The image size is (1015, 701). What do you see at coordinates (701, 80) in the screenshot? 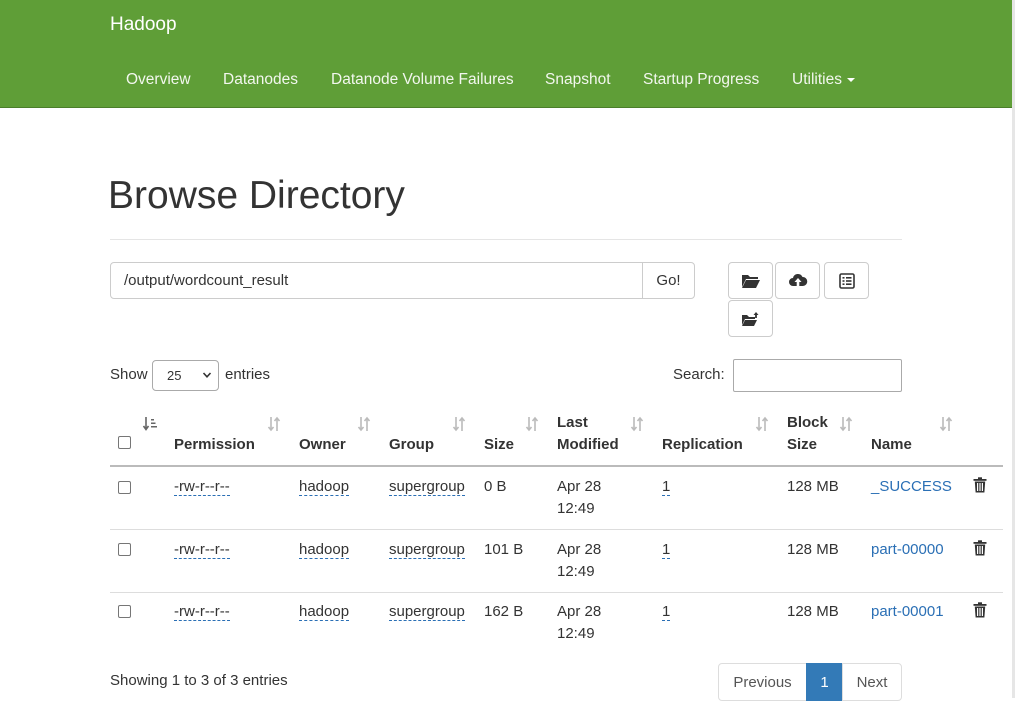
I see `nav-startup-progress: Startup Progress` at bounding box center [701, 80].